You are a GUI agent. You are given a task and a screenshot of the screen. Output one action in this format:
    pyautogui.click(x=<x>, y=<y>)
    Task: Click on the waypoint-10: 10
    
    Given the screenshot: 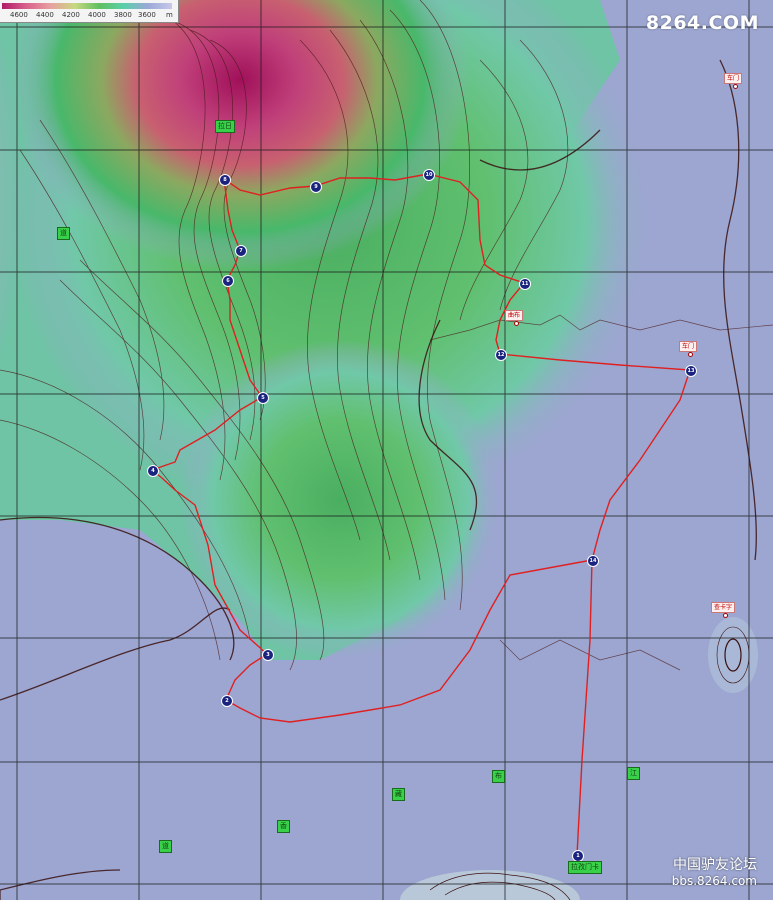 What is the action you would take?
    pyautogui.click(x=429, y=175)
    